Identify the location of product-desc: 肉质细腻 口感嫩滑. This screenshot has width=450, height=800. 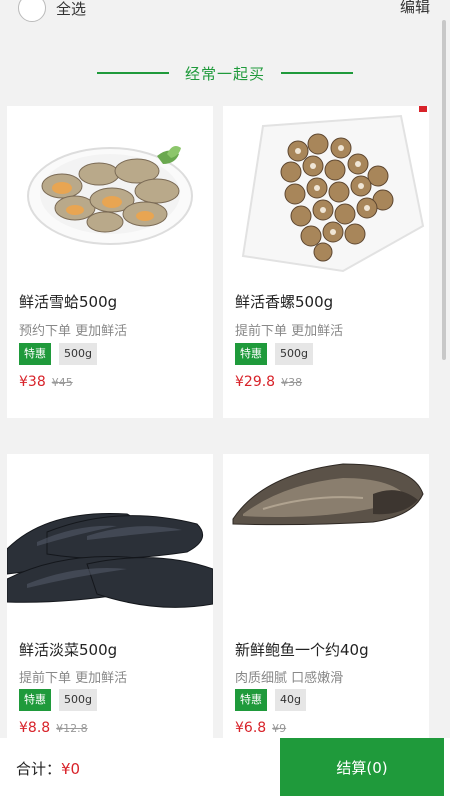
(289, 678).